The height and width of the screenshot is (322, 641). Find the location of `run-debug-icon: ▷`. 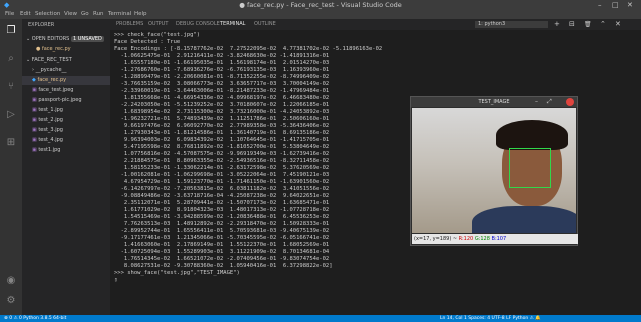

run-debug-icon: ▷ is located at coordinates (11, 115).